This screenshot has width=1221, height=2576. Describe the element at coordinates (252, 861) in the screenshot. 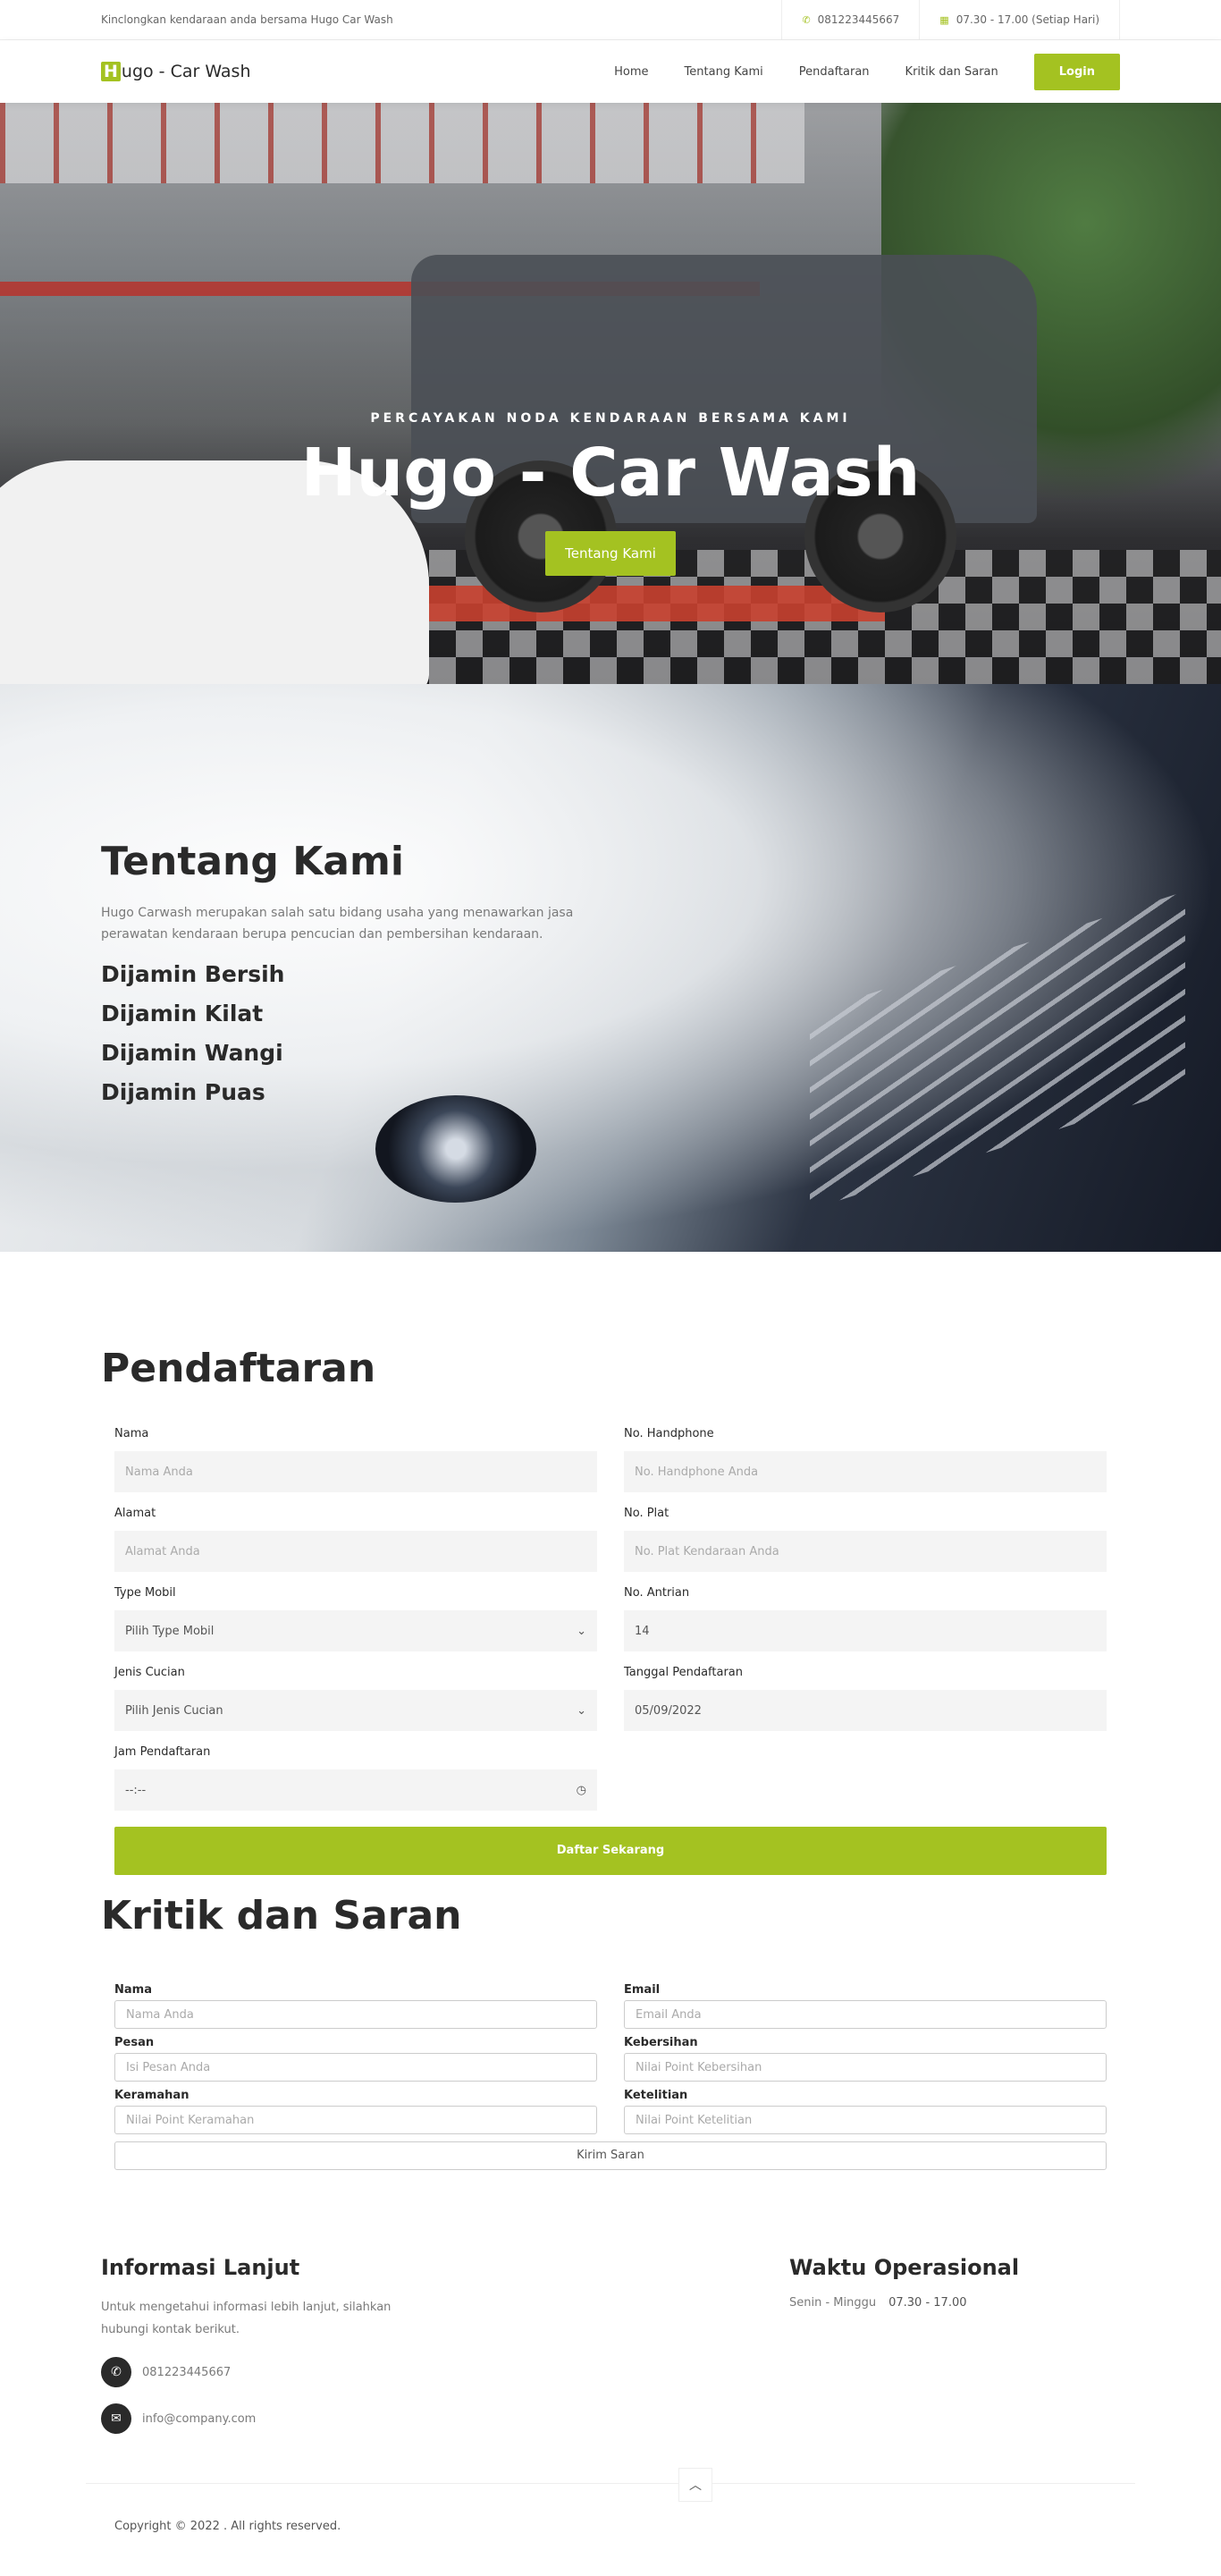

I see `about-title: Tentang Kami` at that location.